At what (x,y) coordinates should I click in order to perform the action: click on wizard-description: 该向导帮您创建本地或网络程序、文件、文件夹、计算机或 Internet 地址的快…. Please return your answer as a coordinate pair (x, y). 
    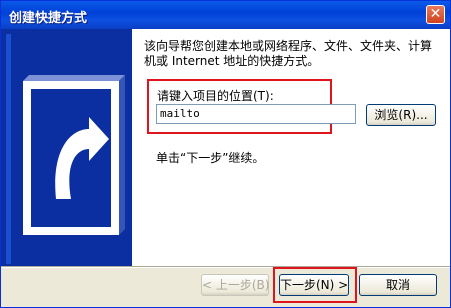
    Looking at the image, I should click on (288, 53).